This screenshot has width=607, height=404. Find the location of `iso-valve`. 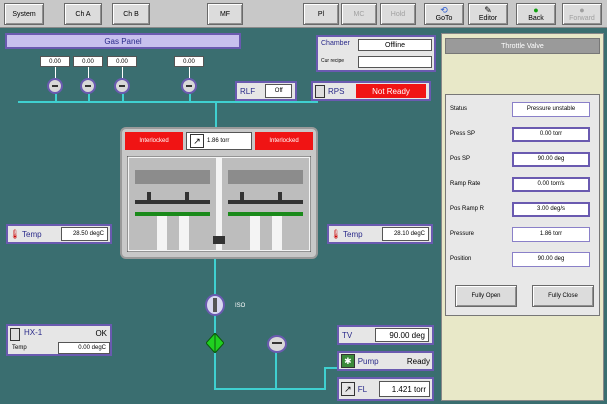

iso-valve is located at coordinates (215, 305).